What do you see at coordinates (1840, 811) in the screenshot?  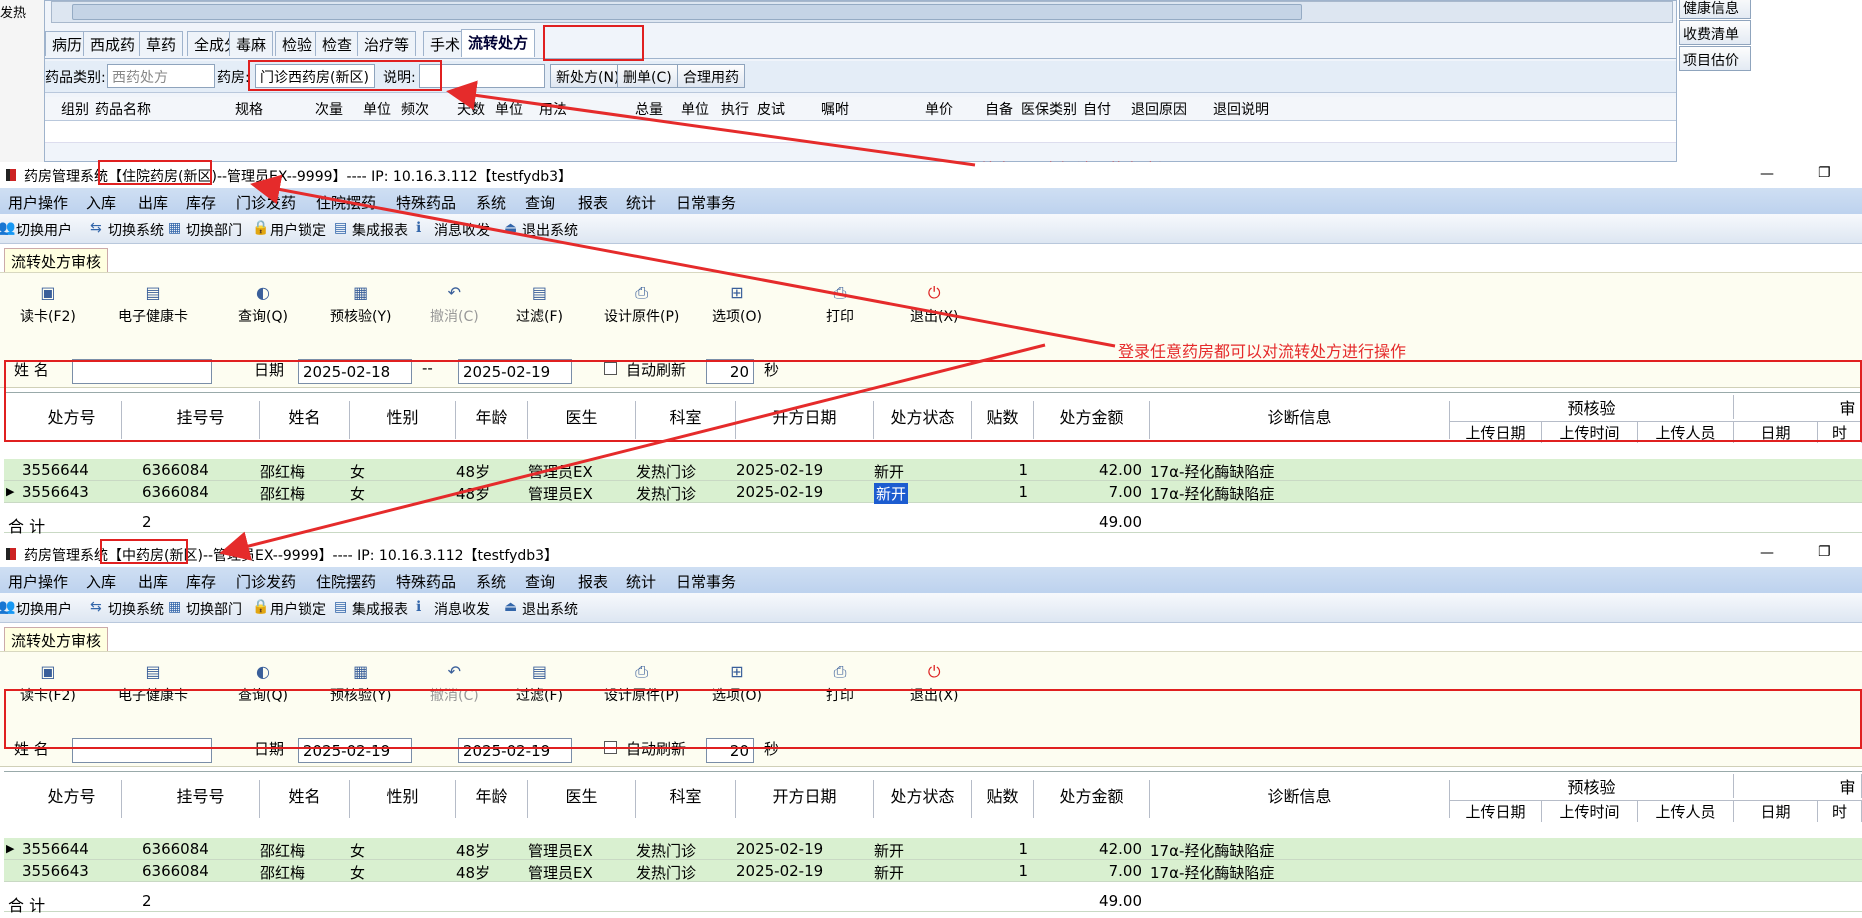 I see `sub-header-4: 时` at bounding box center [1840, 811].